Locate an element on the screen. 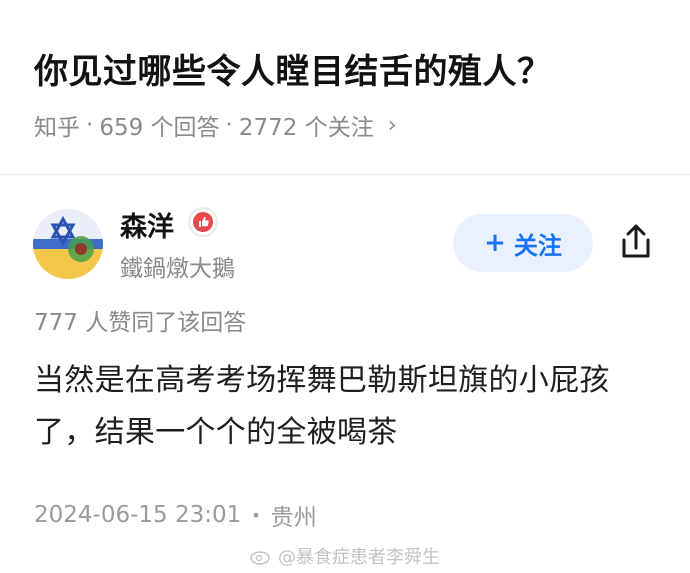 The height and width of the screenshot is (573, 690). answer-footer: 2024-06-15 23:01 • 贵州 is located at coordinates (175, 515).